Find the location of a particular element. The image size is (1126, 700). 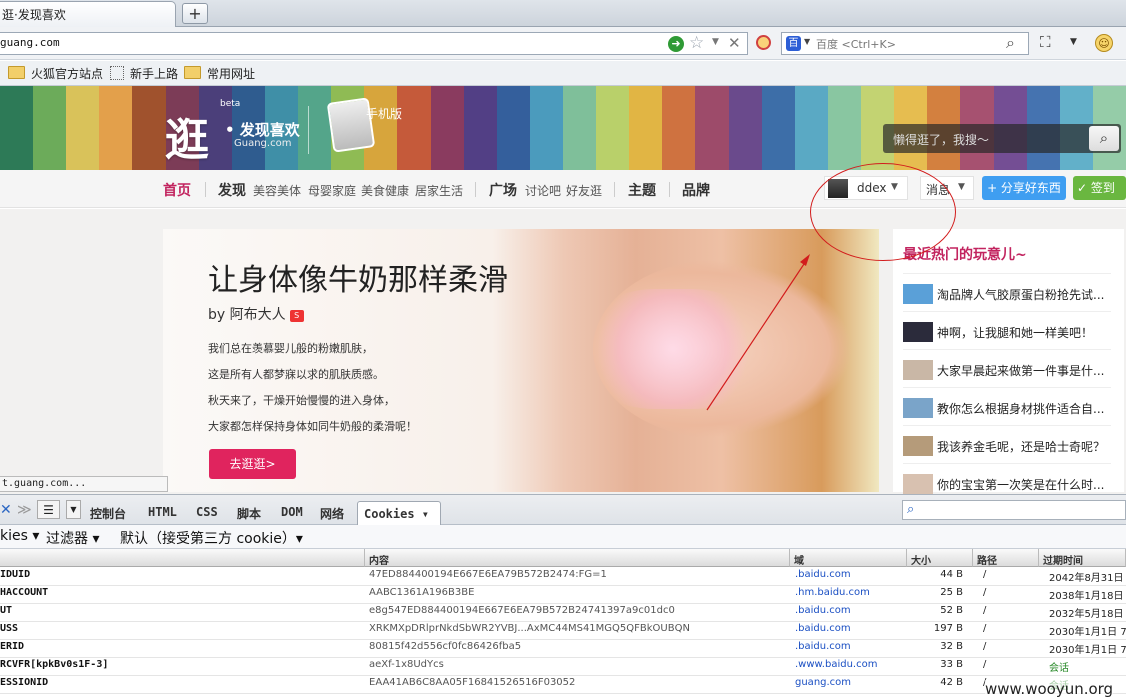

baidu-engine-icon: 百 is located at coordinates (793, 43).